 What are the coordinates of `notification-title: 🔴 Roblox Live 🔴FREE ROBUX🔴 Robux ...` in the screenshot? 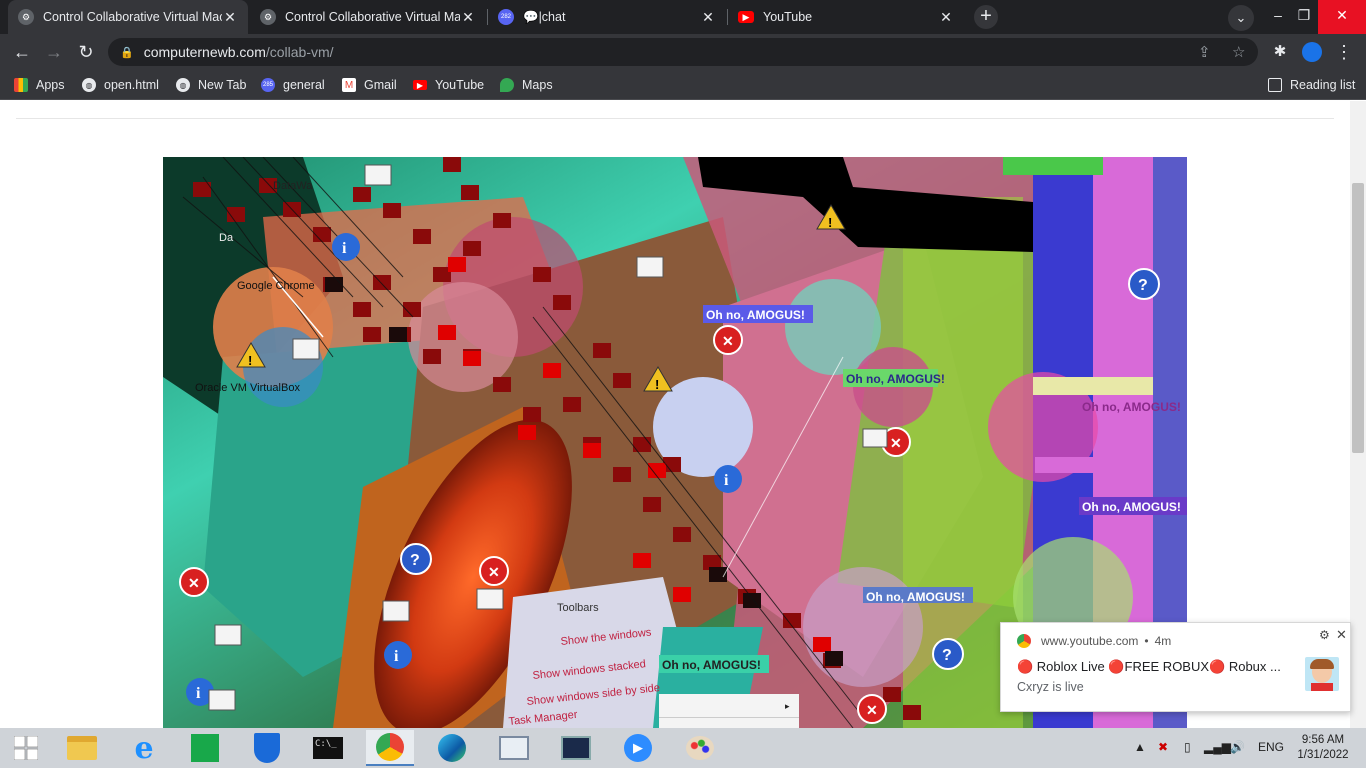 It's located at (1149, 666).